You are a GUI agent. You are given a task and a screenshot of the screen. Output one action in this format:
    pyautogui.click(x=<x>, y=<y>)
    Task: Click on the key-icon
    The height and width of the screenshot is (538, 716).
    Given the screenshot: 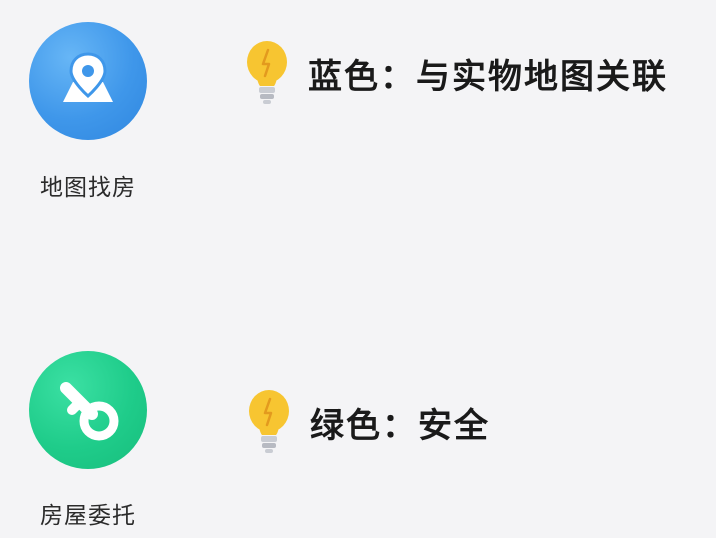 What is the action you would take?
    pyautogui.click(x=89, y=411)
    